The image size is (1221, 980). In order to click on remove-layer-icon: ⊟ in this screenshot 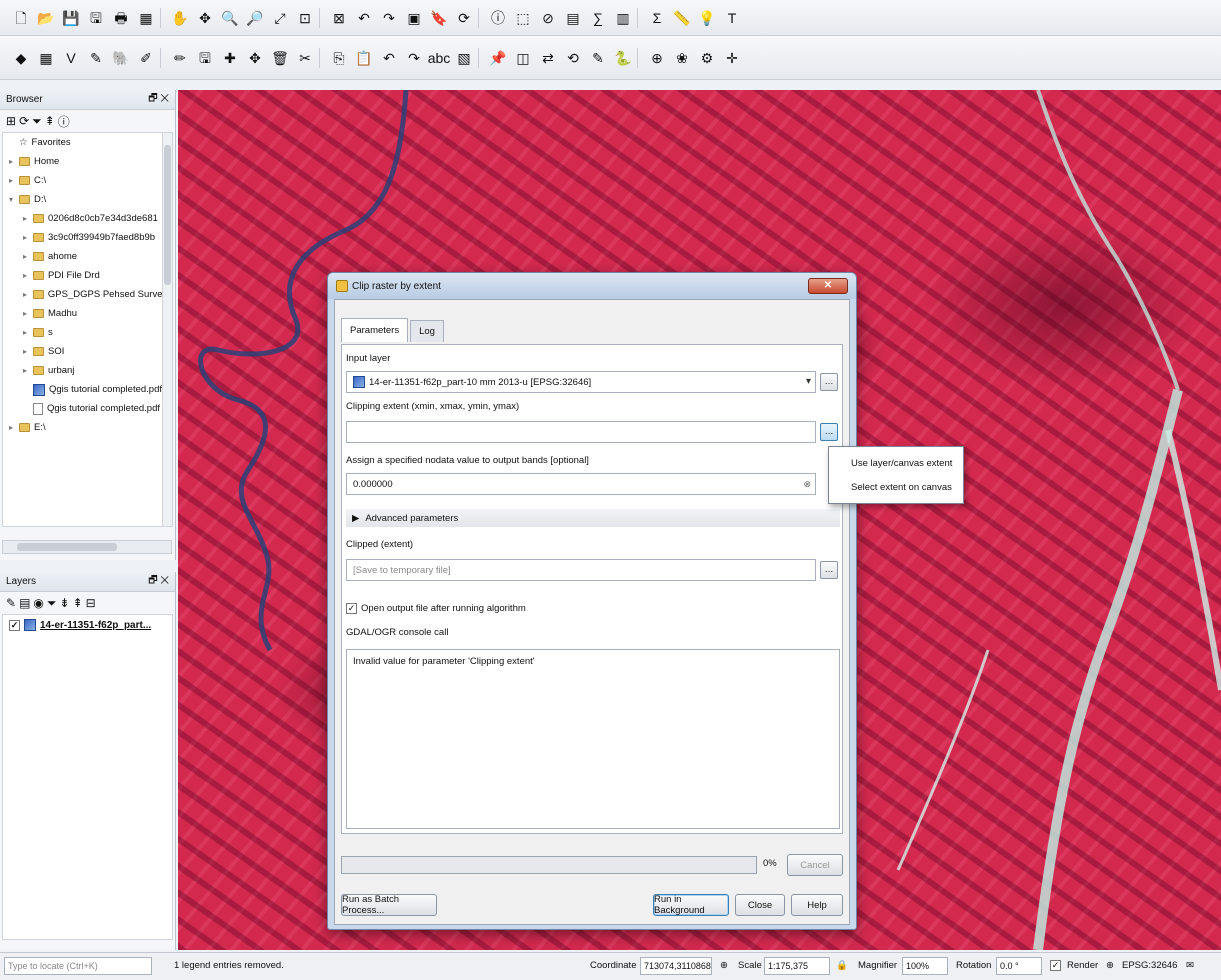, I will do `click(91, 603)`.